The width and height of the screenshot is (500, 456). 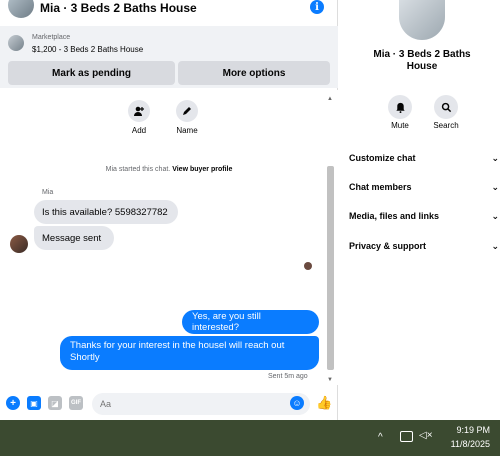 I want to click on emoji-icon: ☺, so click(x=297, y=403).